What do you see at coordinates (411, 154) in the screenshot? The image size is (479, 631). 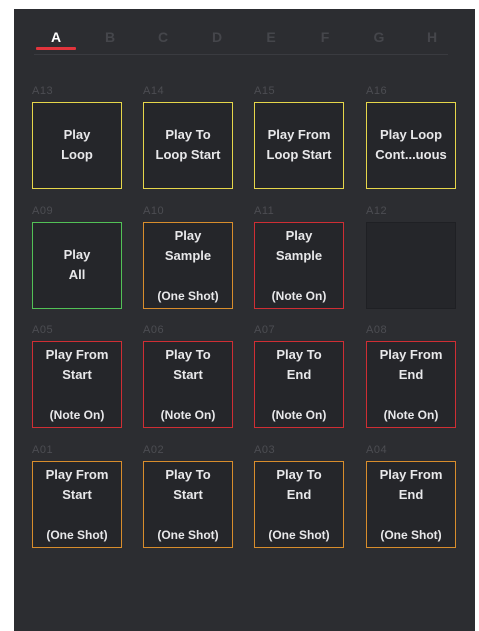 I see `pad-label-line2: Cont...uous` at bounding box center [411, 154].